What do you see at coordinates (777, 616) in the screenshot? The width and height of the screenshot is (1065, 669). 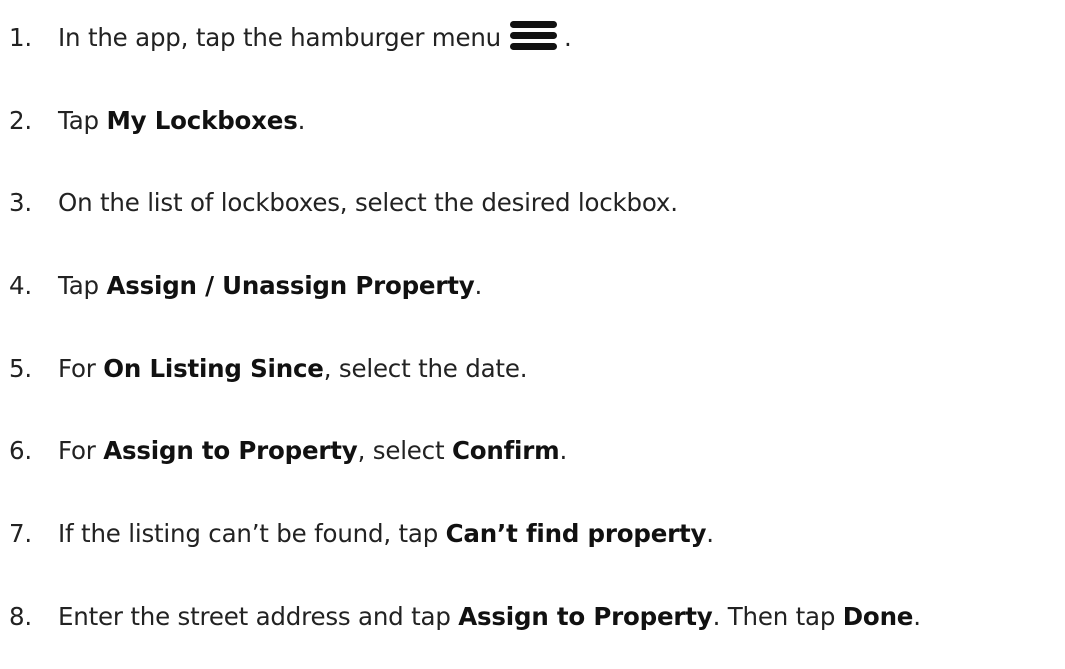 I see `step-text-part: . Then tap` at bounding box center [777, 616].